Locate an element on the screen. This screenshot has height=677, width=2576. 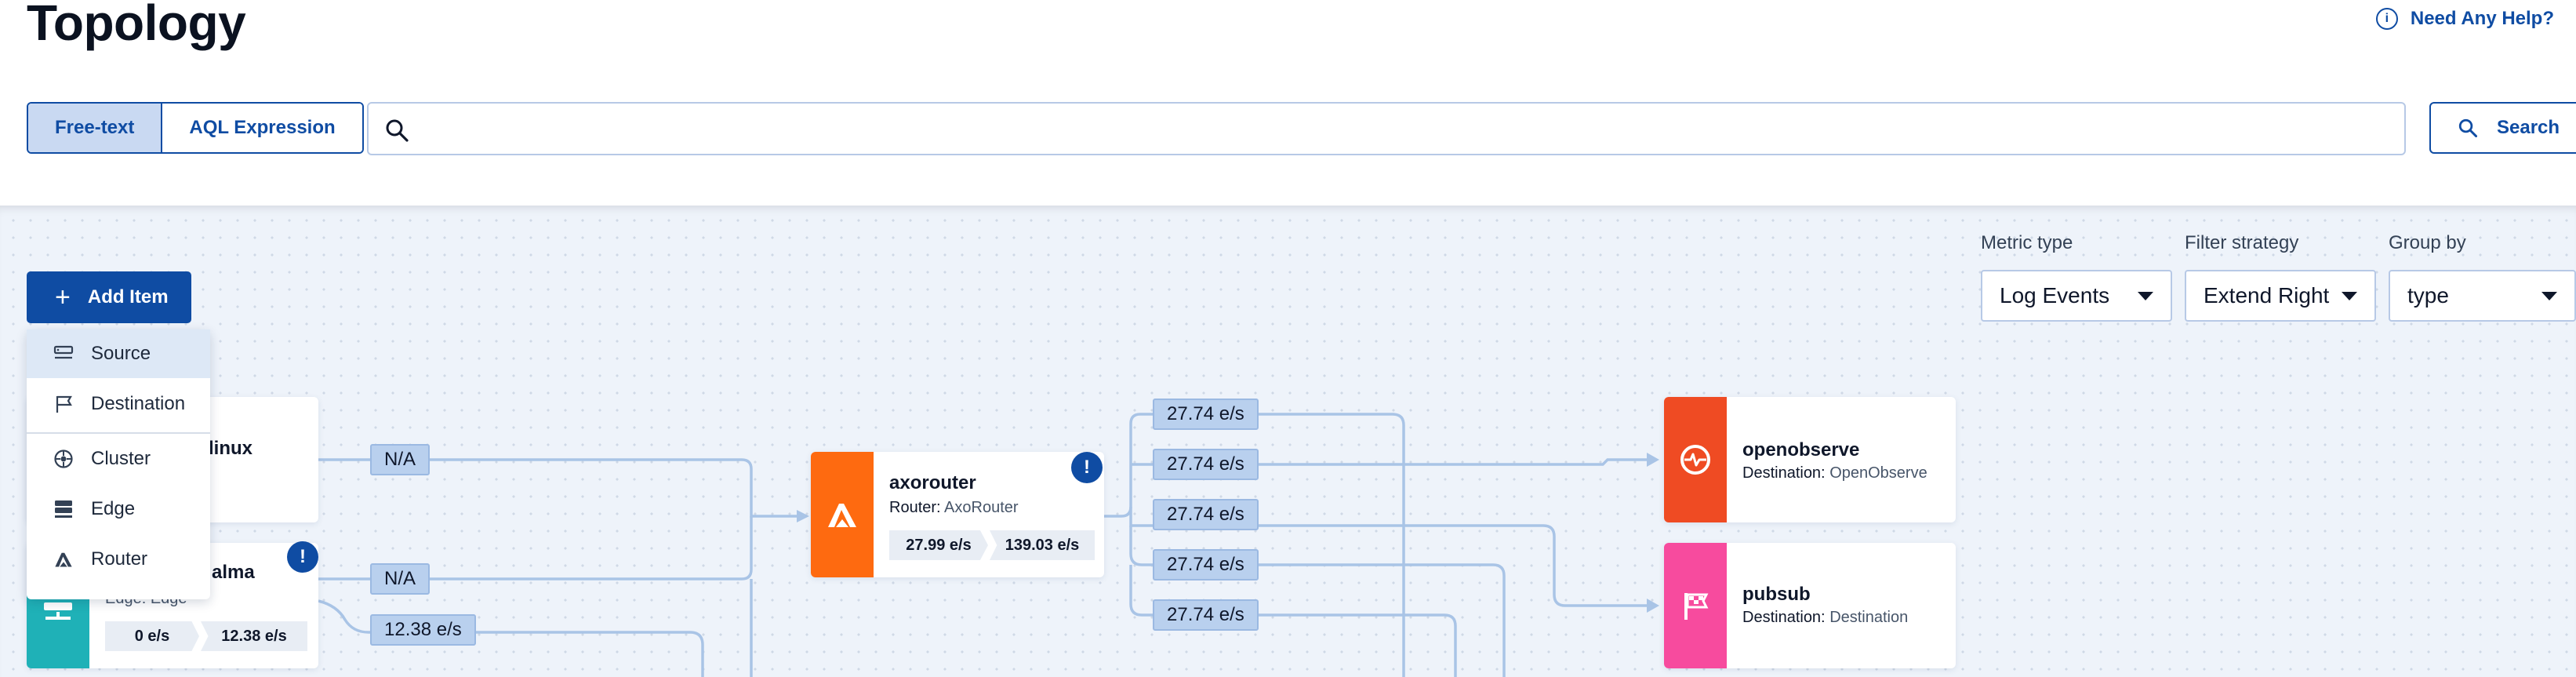
node-name: openobserve is located at coordinates (1801, 449).